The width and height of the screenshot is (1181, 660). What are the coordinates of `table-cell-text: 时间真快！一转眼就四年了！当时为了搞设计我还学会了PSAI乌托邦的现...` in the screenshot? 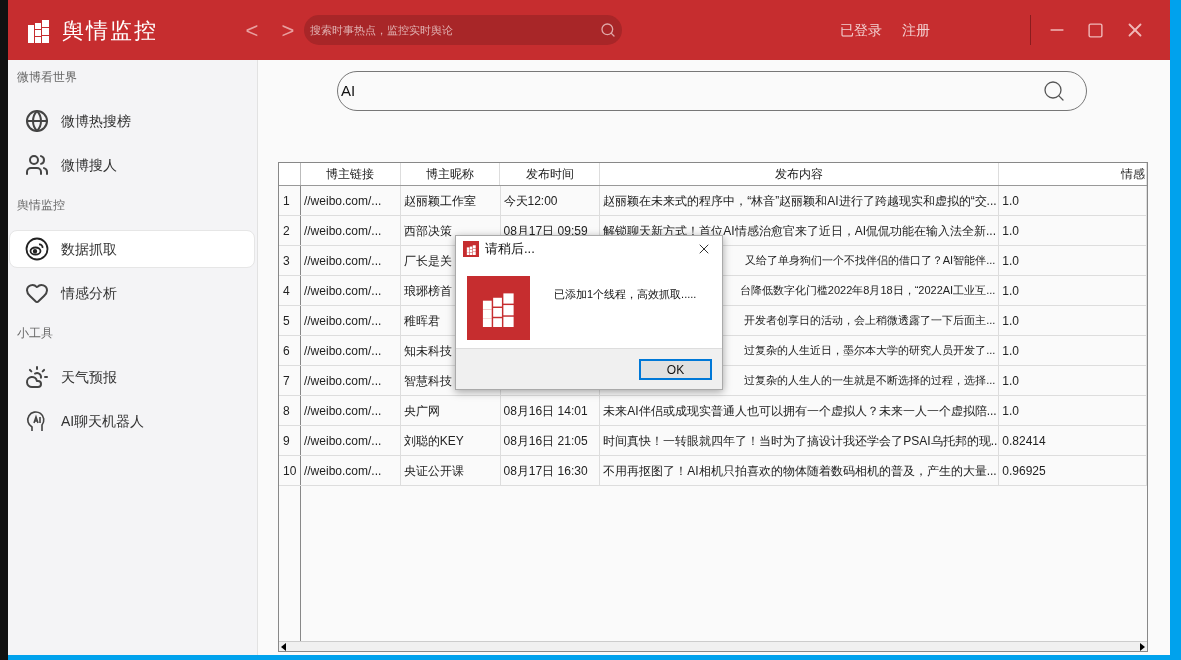 It's located at (801, 441).